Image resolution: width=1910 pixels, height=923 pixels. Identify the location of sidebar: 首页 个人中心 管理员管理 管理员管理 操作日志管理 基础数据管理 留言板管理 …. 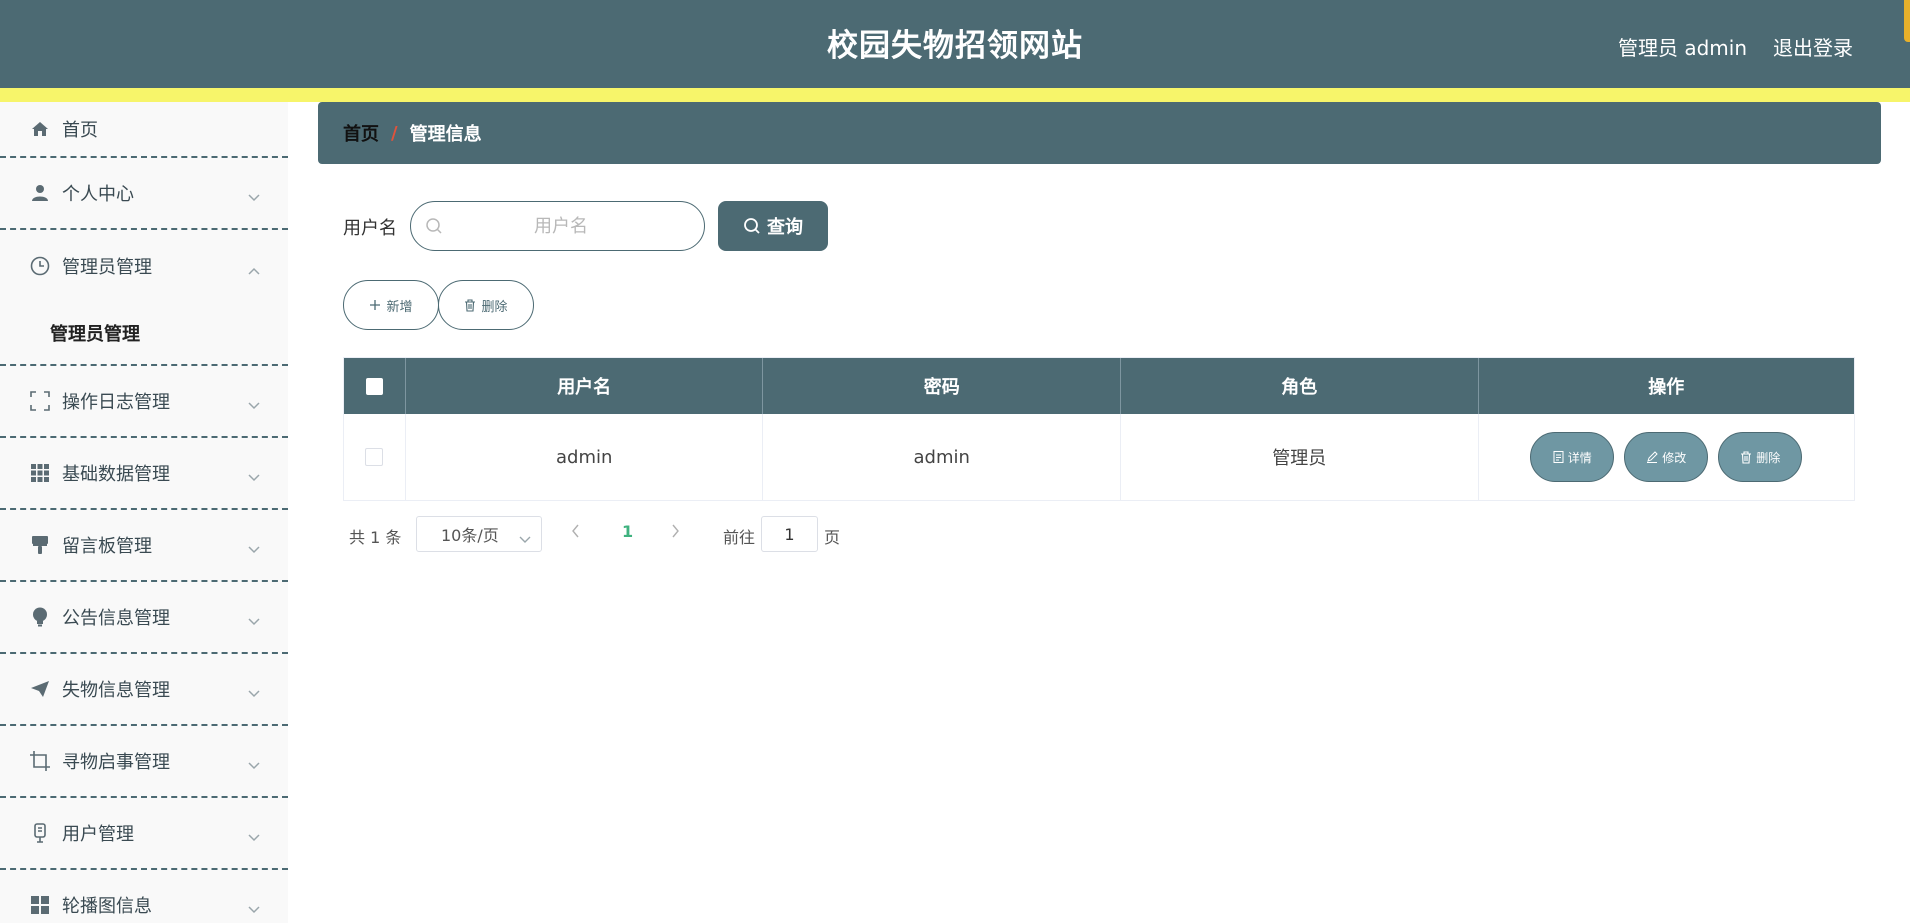
(144, 512).